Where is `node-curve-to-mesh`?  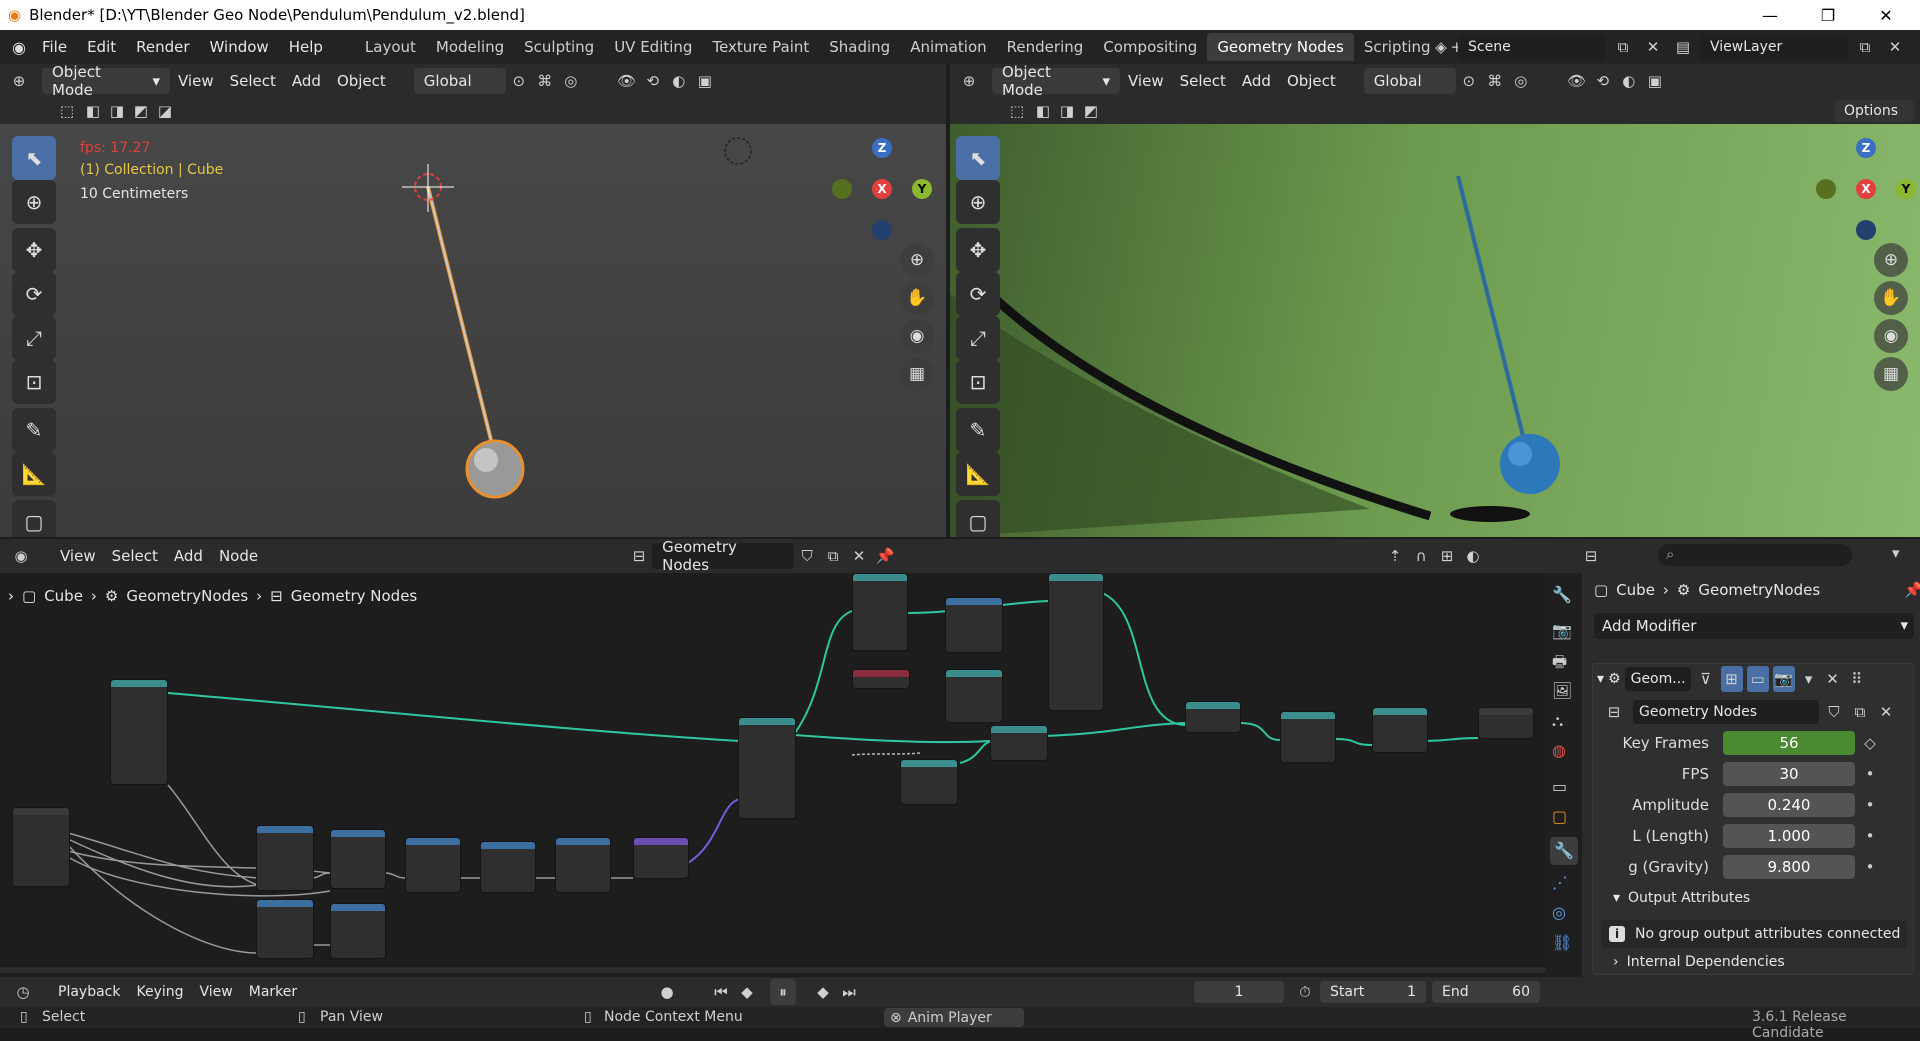 node-curve-to-mesh is located at coordinates (1019, 743).